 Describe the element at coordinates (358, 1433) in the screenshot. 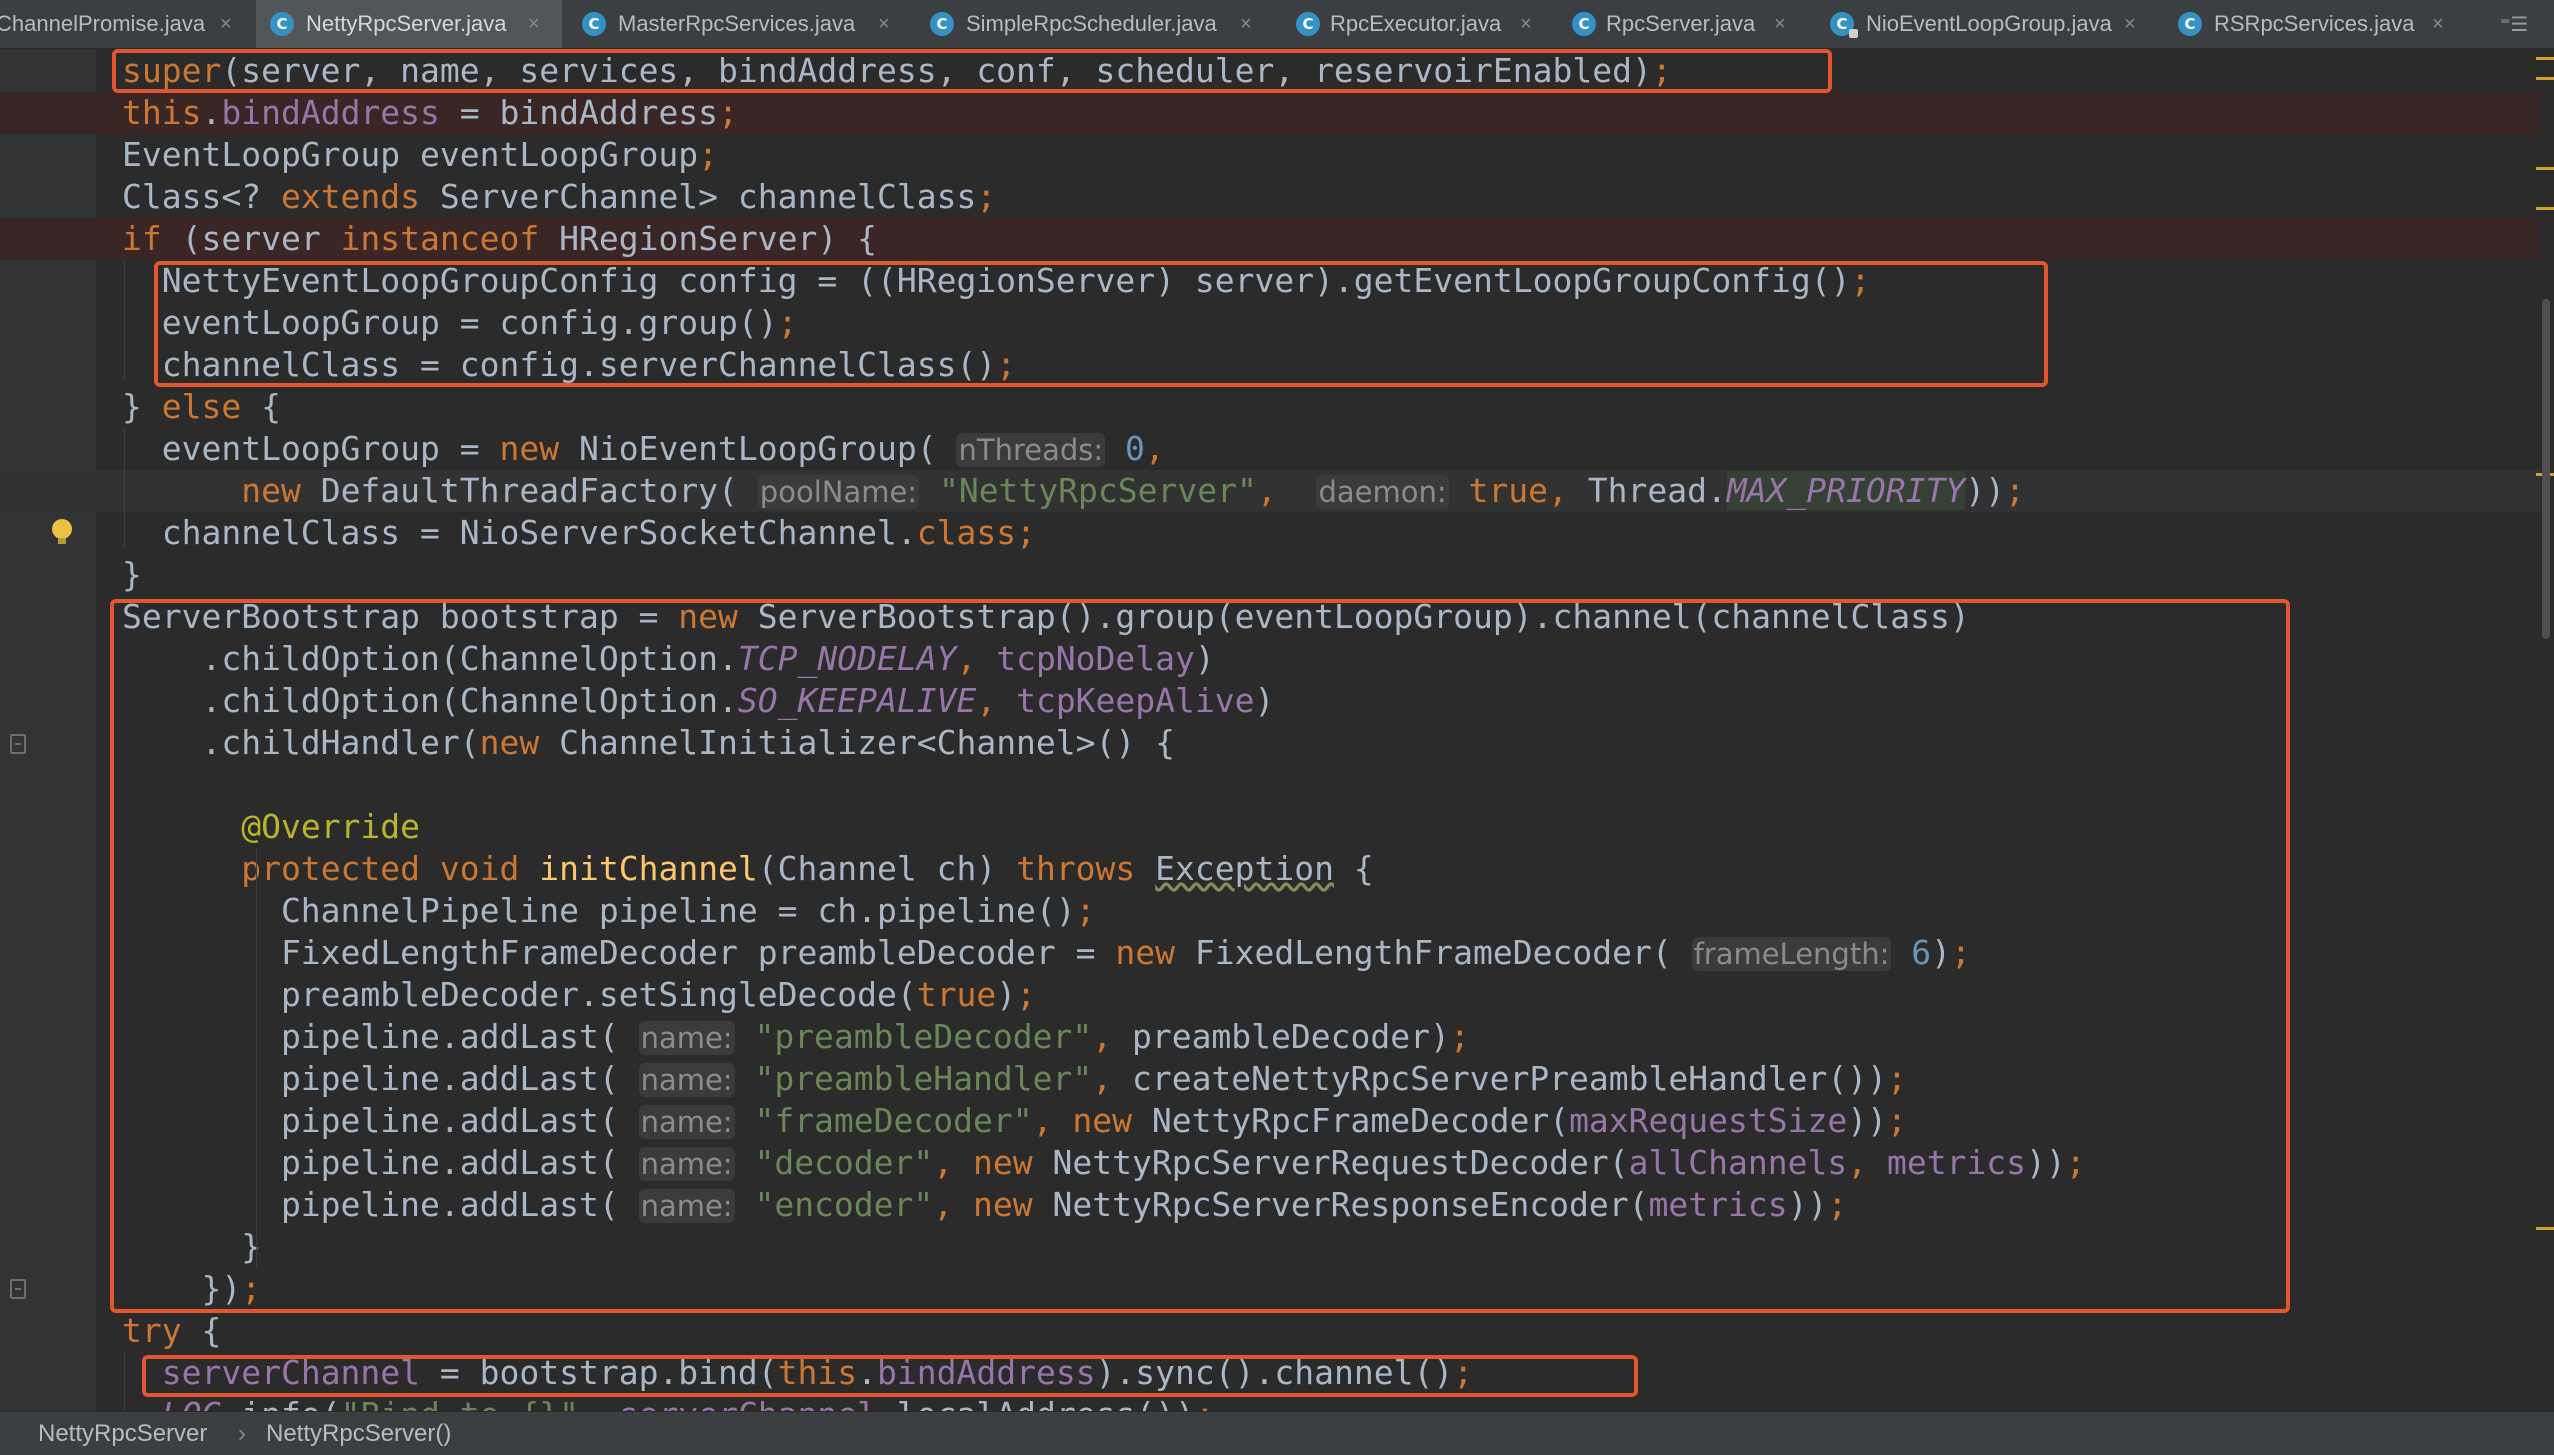

I see `breadcrumb-method: NettyRpcServer()` at that location.